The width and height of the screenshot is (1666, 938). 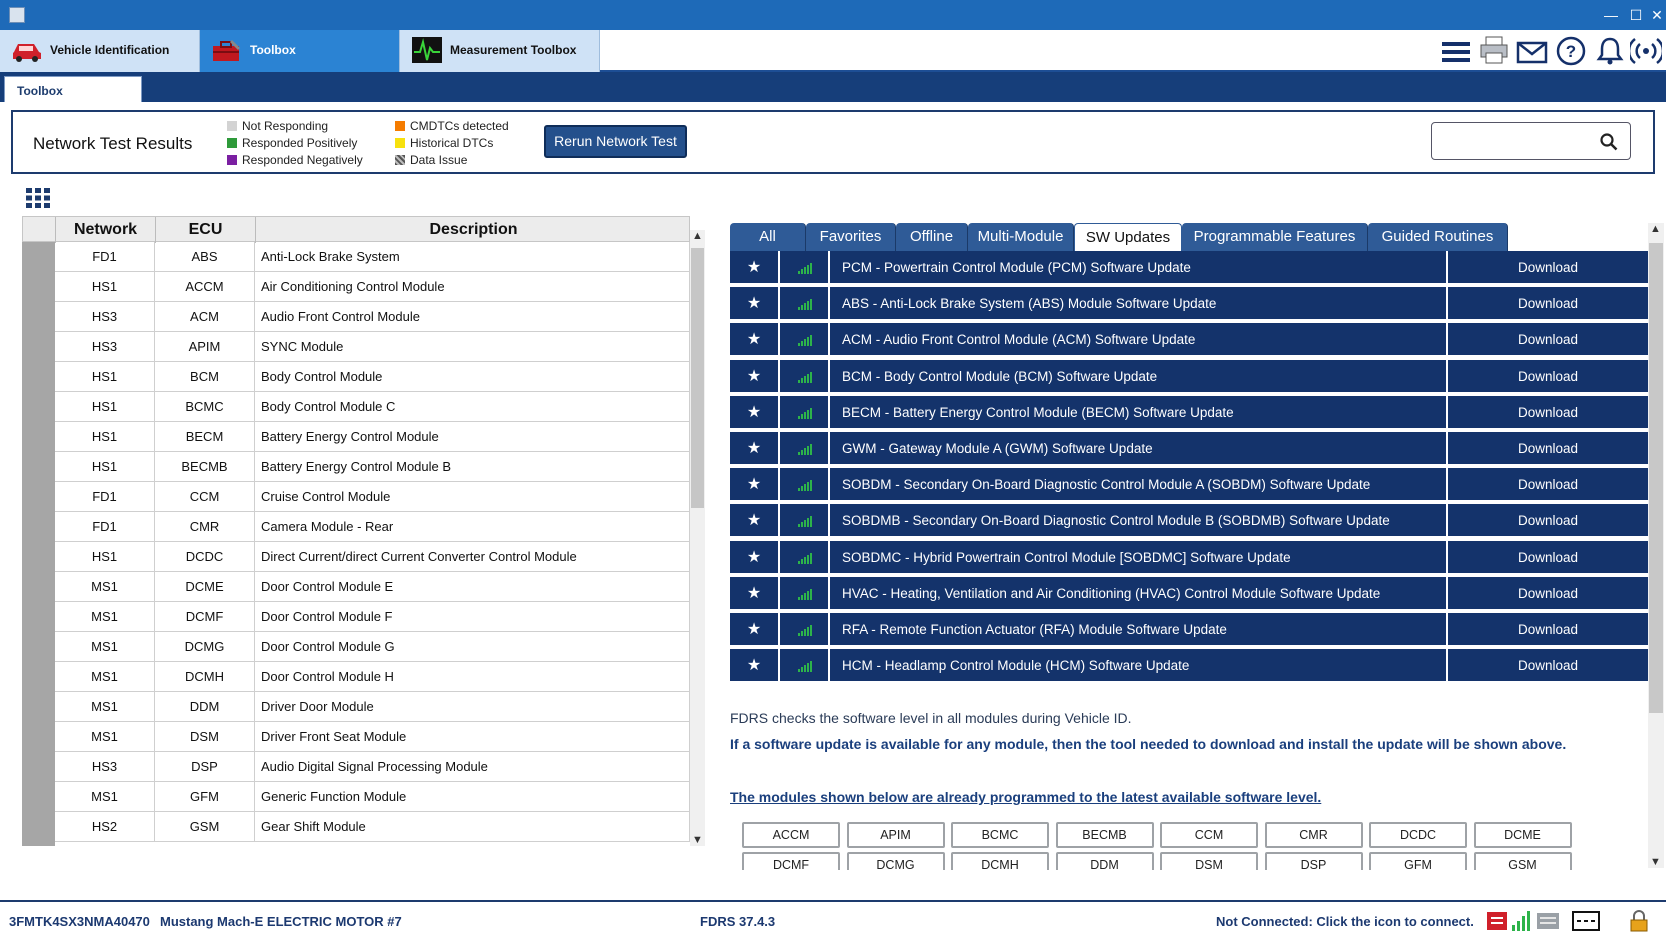 I want to click on module-button: BECMB, so click(x=1104, y=835).